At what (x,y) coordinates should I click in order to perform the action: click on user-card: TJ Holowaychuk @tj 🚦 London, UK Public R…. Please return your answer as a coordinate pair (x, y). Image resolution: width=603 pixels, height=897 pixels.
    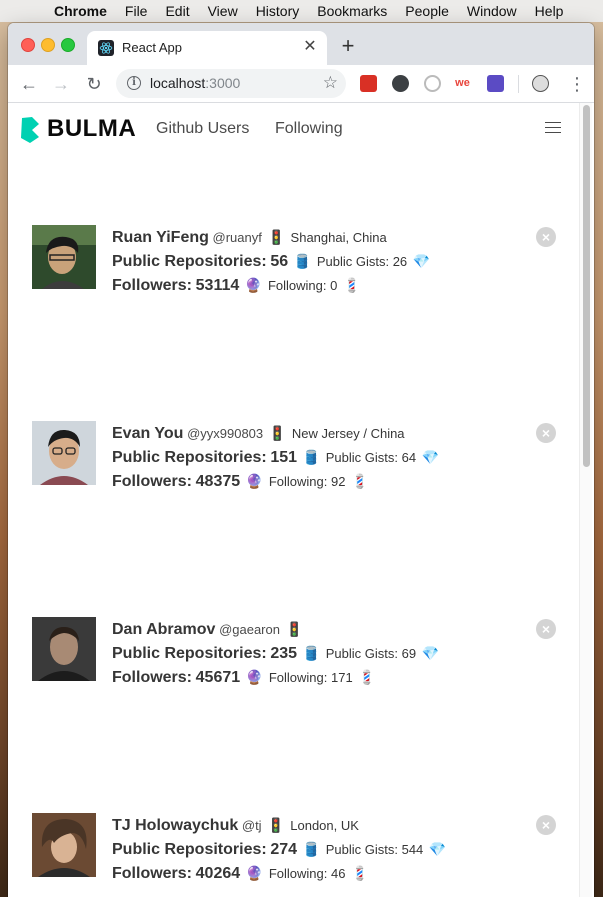
    Looking at the image, I should click on (297, 855).